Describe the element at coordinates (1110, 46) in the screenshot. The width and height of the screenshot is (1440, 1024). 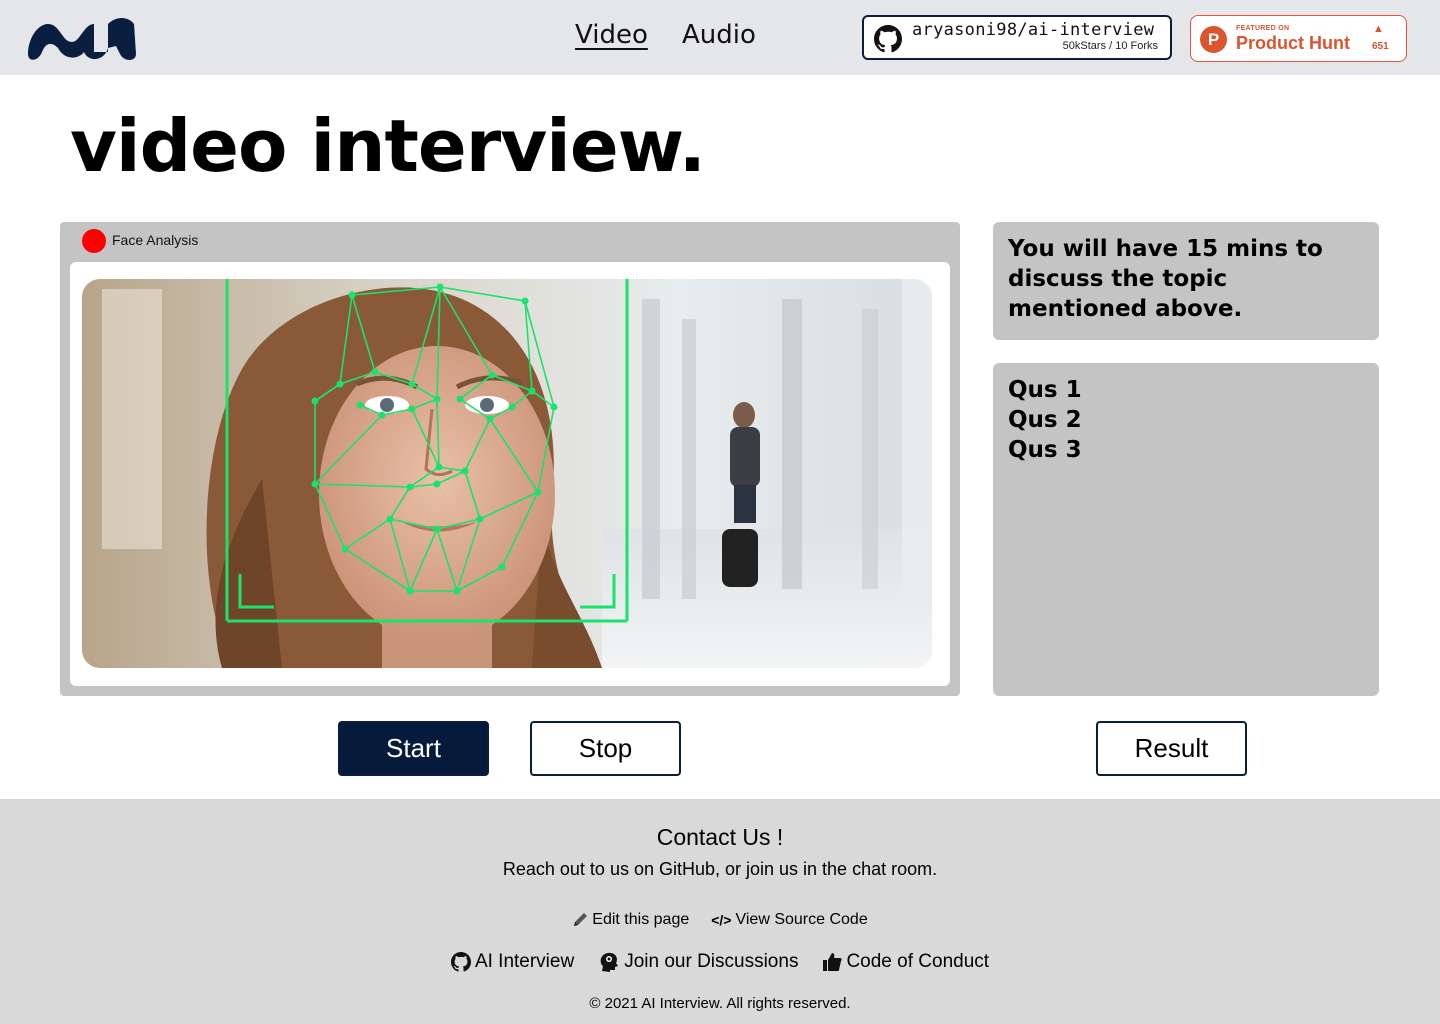
I see `github-repo-stats: 50kStars / 10 Forks` at that location.